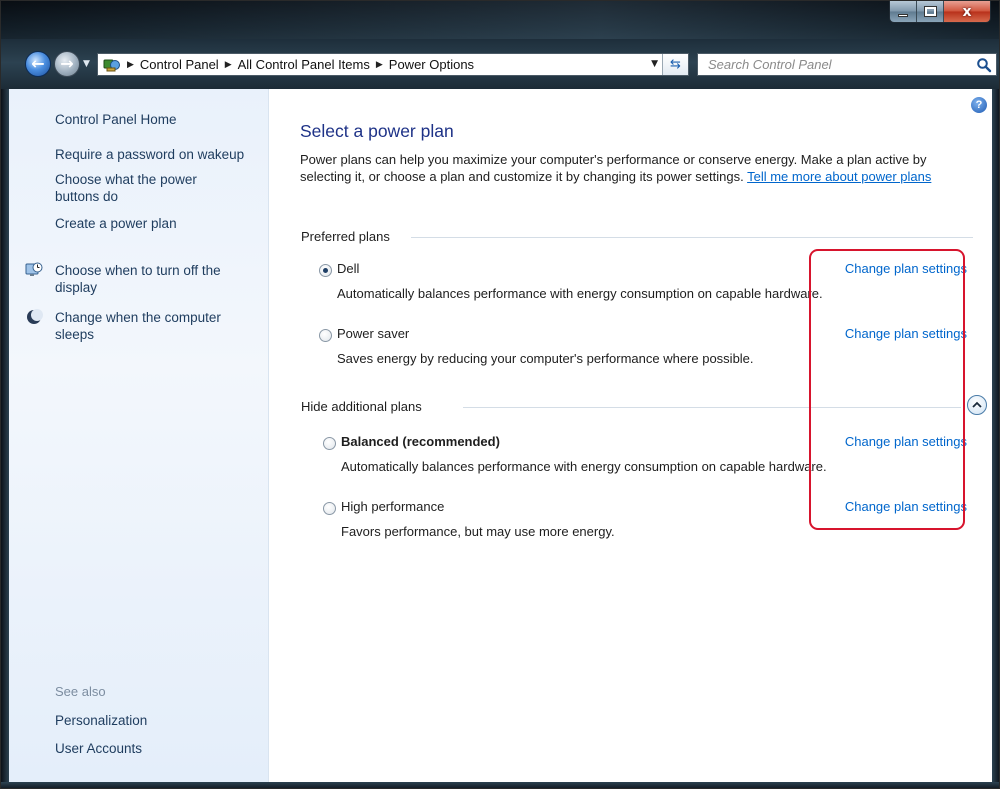  What do you see at coordinates (906, 333) in the screenshot?
I see `change-plan-settings-power-saver: Change plan settings` at bounding box center [906, 333].